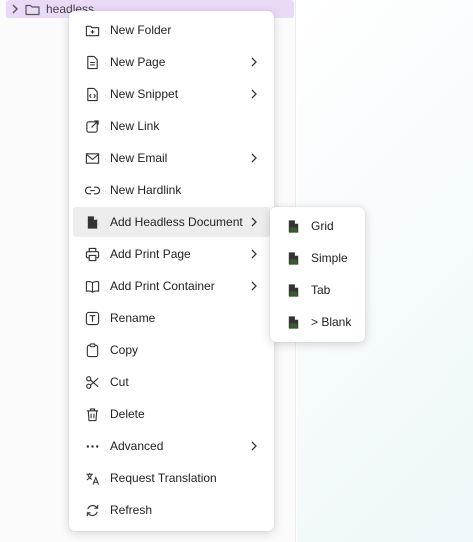 This screenshot has width=473, height=542. What do you see at coordinates (92, 158) in the screenshot?
I see `mail-icon` at bounding box center [92, 158].